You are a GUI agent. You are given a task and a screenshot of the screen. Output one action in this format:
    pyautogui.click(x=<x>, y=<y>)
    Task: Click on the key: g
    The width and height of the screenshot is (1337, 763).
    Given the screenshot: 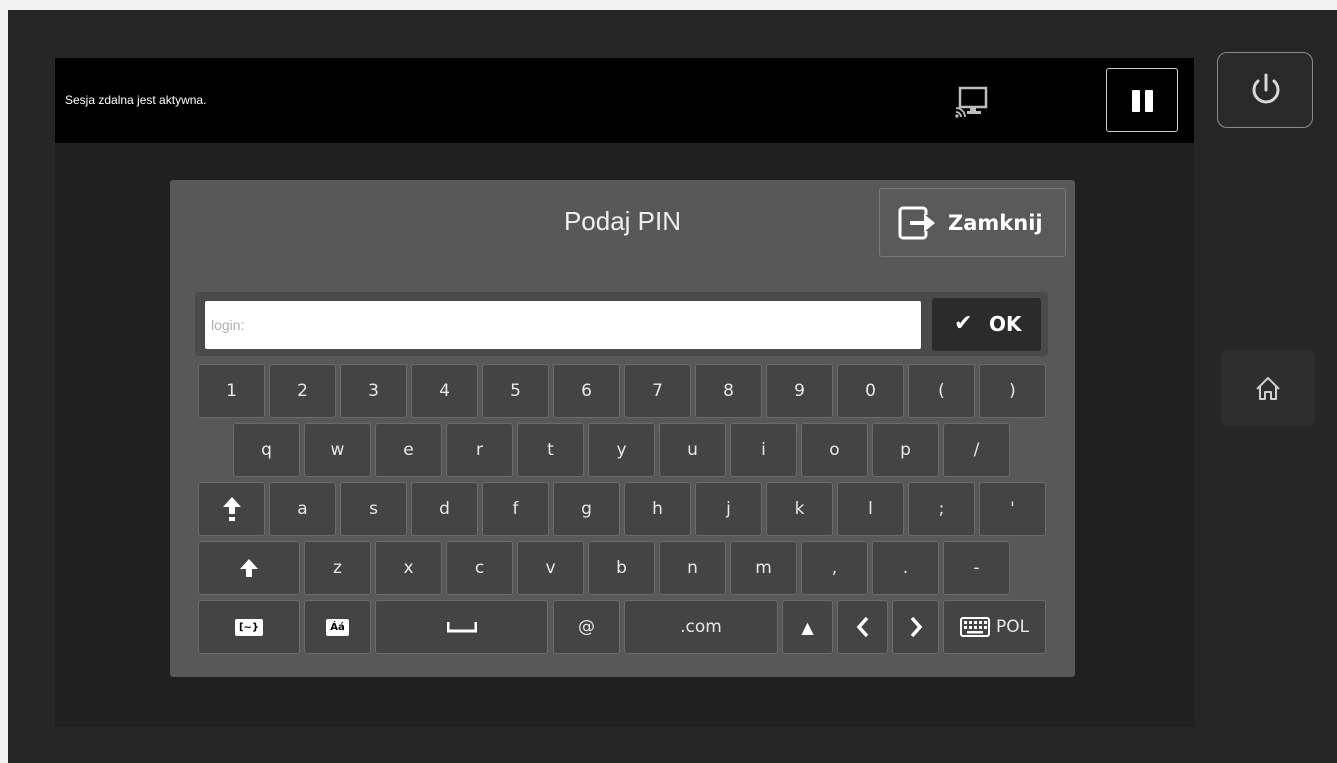 What is the action you would take?
    pyautogui.click(x=586, y=509)
    